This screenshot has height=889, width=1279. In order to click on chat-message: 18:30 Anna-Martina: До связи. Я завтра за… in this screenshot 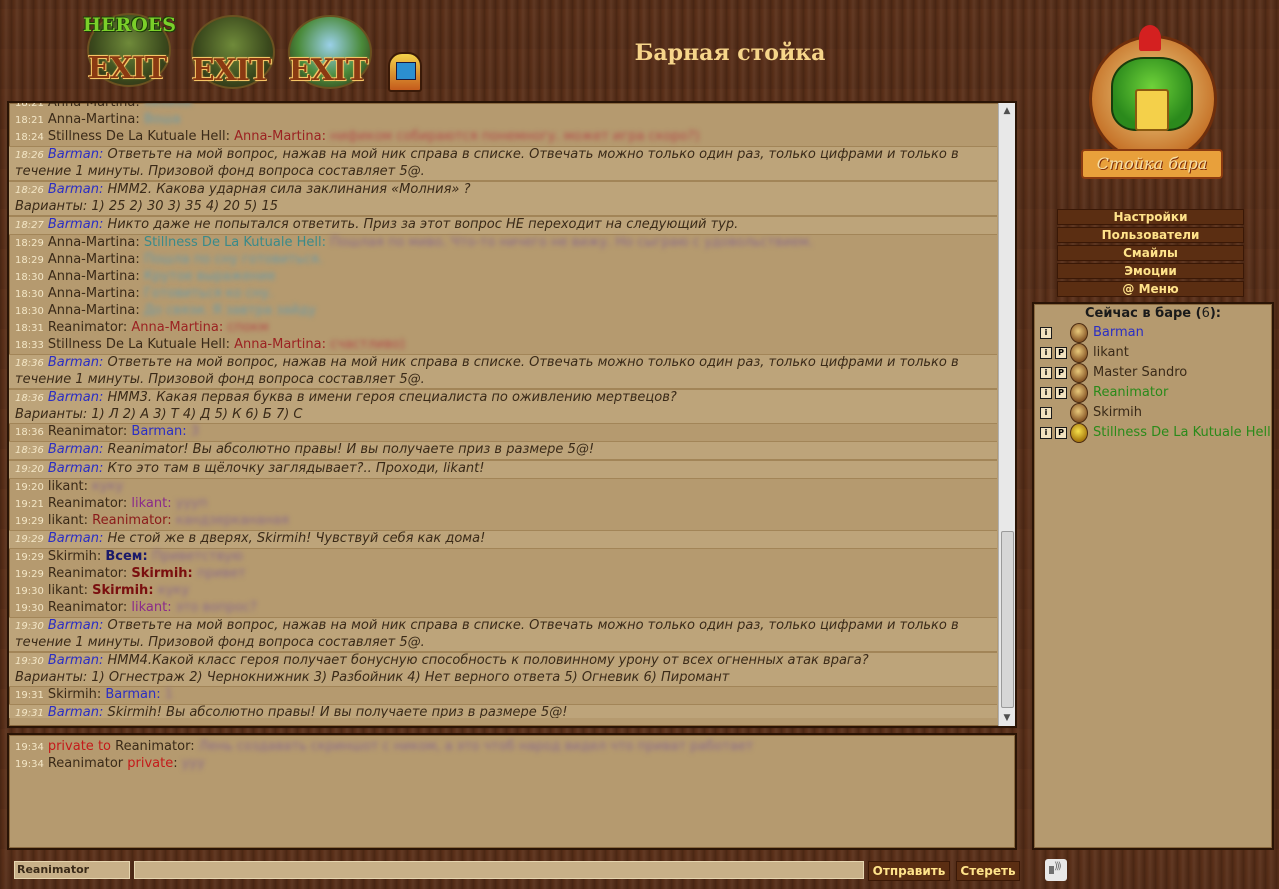, I will do `click(503, 311)`.